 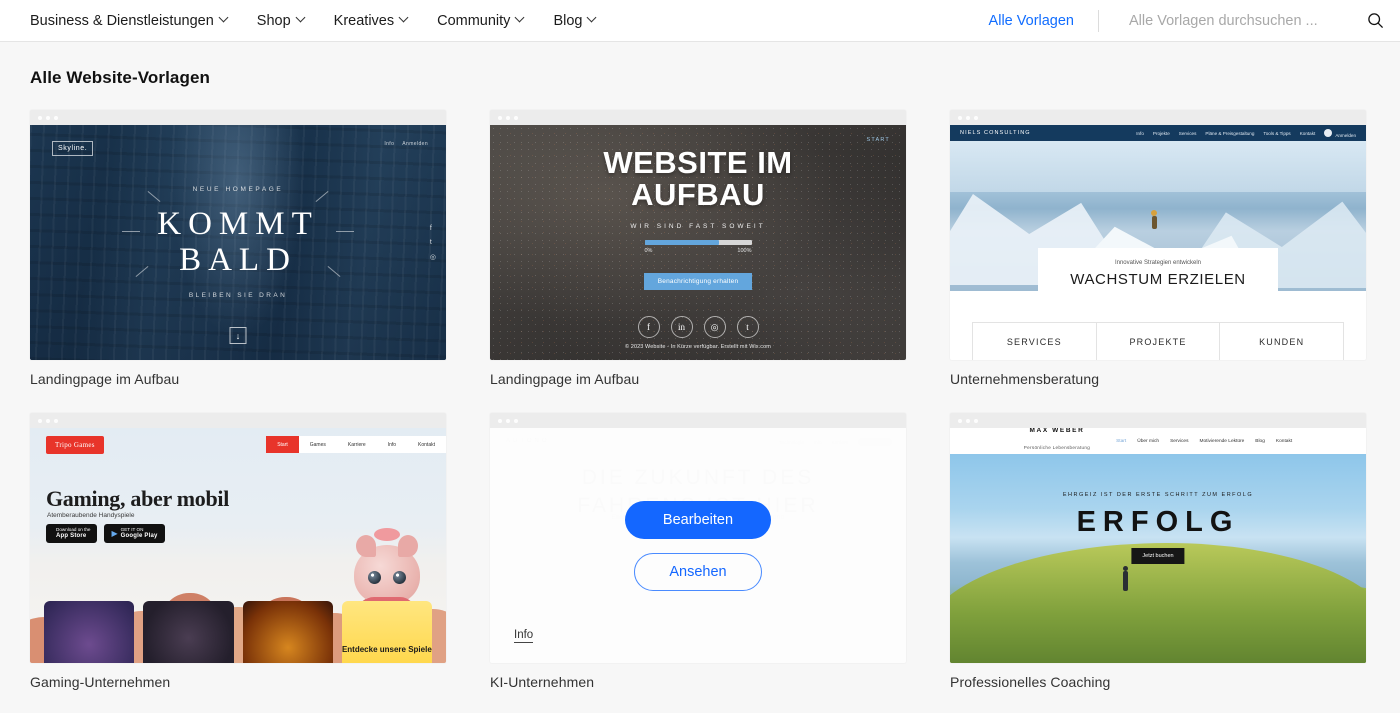 I want to click on nav-item-kreatives: Kreatives, so click(x=371, y=21).